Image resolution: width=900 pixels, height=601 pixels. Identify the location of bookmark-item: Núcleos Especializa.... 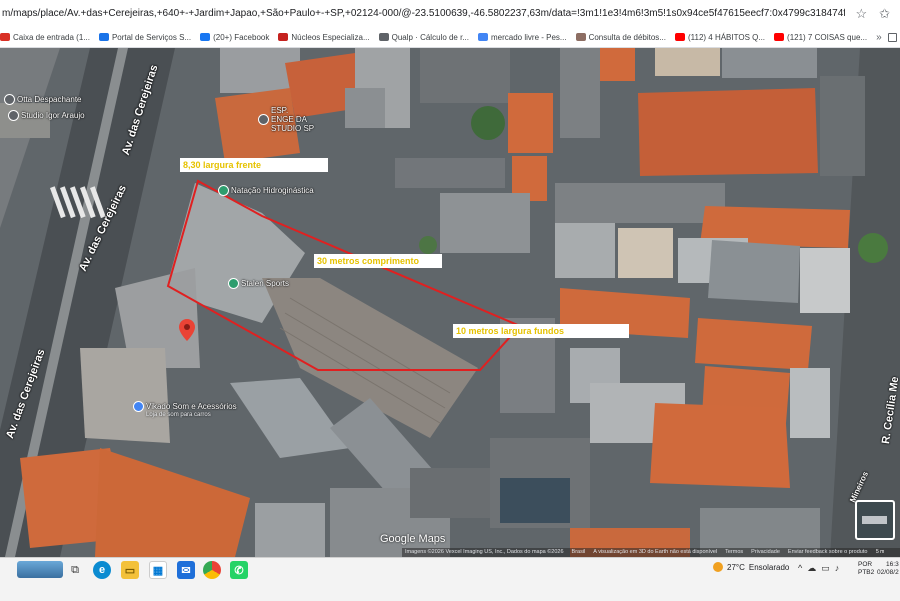
(324, 37).